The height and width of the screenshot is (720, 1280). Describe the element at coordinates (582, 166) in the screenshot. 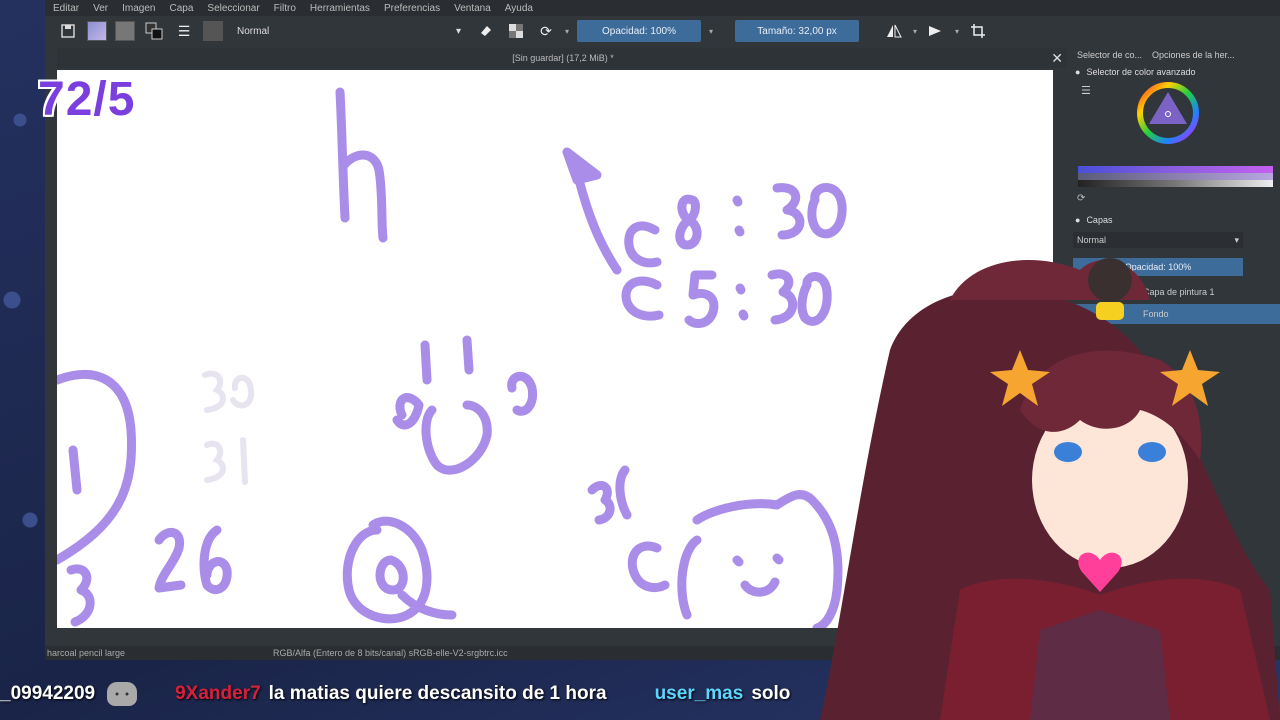

I see `stroke-arrowhead` at that location.